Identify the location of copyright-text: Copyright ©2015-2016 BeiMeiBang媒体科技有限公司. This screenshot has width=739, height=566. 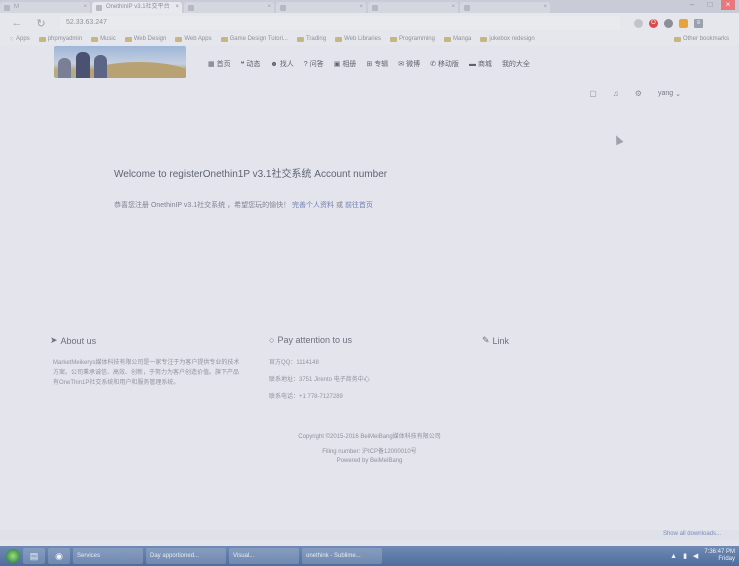
(369, 437).